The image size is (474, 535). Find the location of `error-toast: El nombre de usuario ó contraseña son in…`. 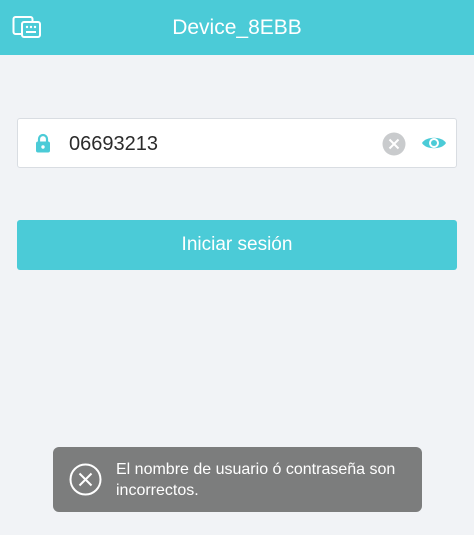

error-toast: El nombre de usuario ó contraseña son in… is located at coordinates (237, 479).